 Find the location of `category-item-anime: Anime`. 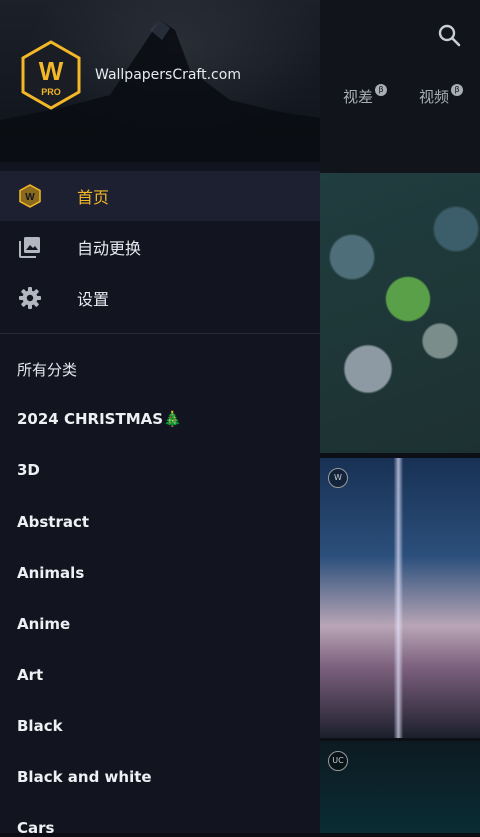

category-item-anime: Anime is located at coordinates (43, 624).